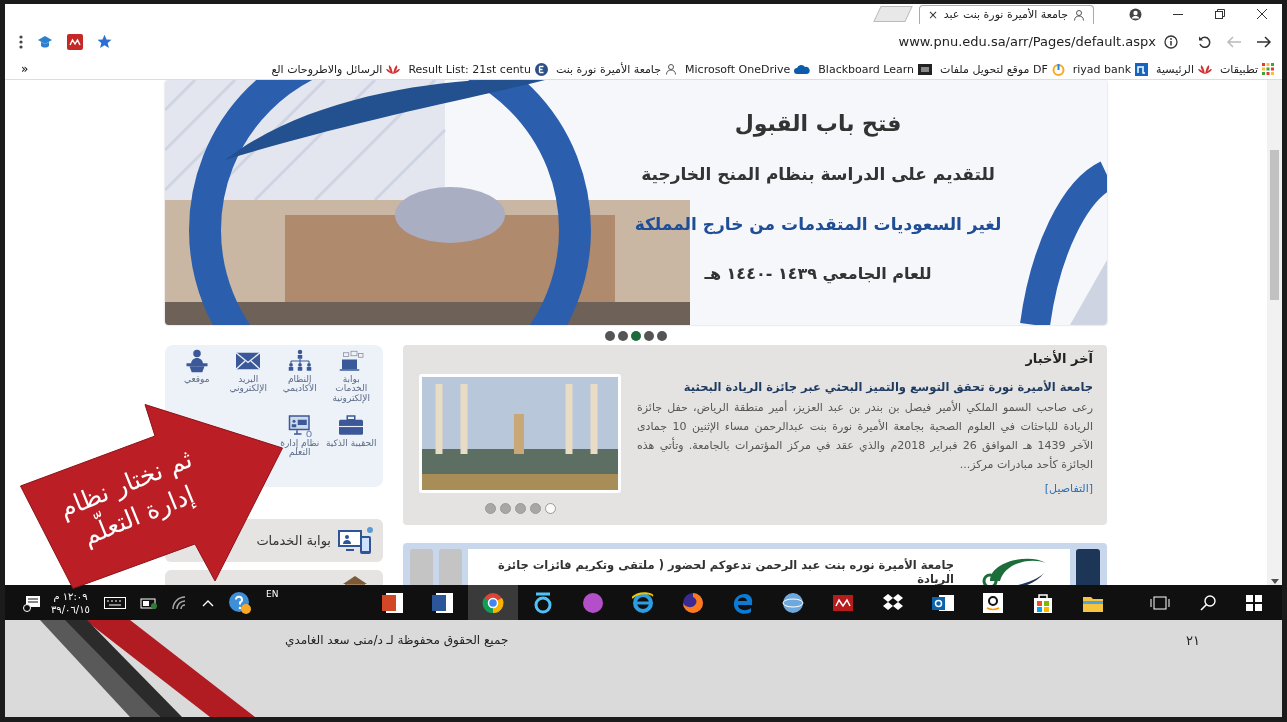 The image size is (1287, 722). What do you see at coordinates (355, 540) in the screenshot?
I see `monitor-phone-icon` at bounding box center [355, 540].